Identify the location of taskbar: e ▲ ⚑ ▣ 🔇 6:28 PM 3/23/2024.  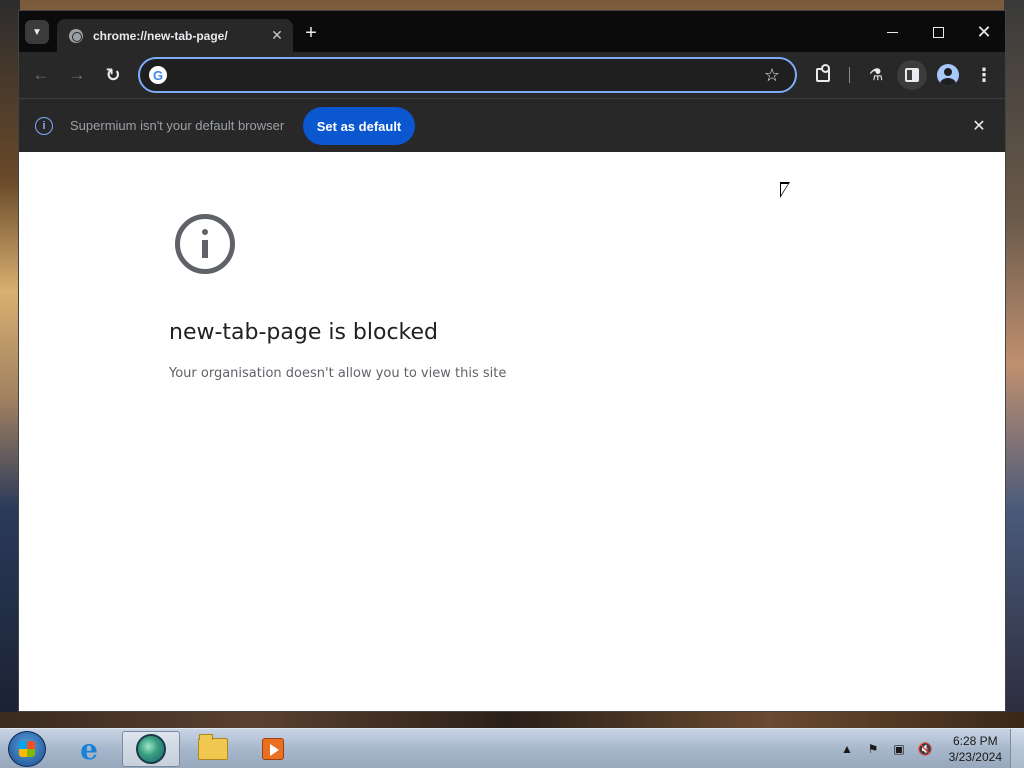
(512, 748).